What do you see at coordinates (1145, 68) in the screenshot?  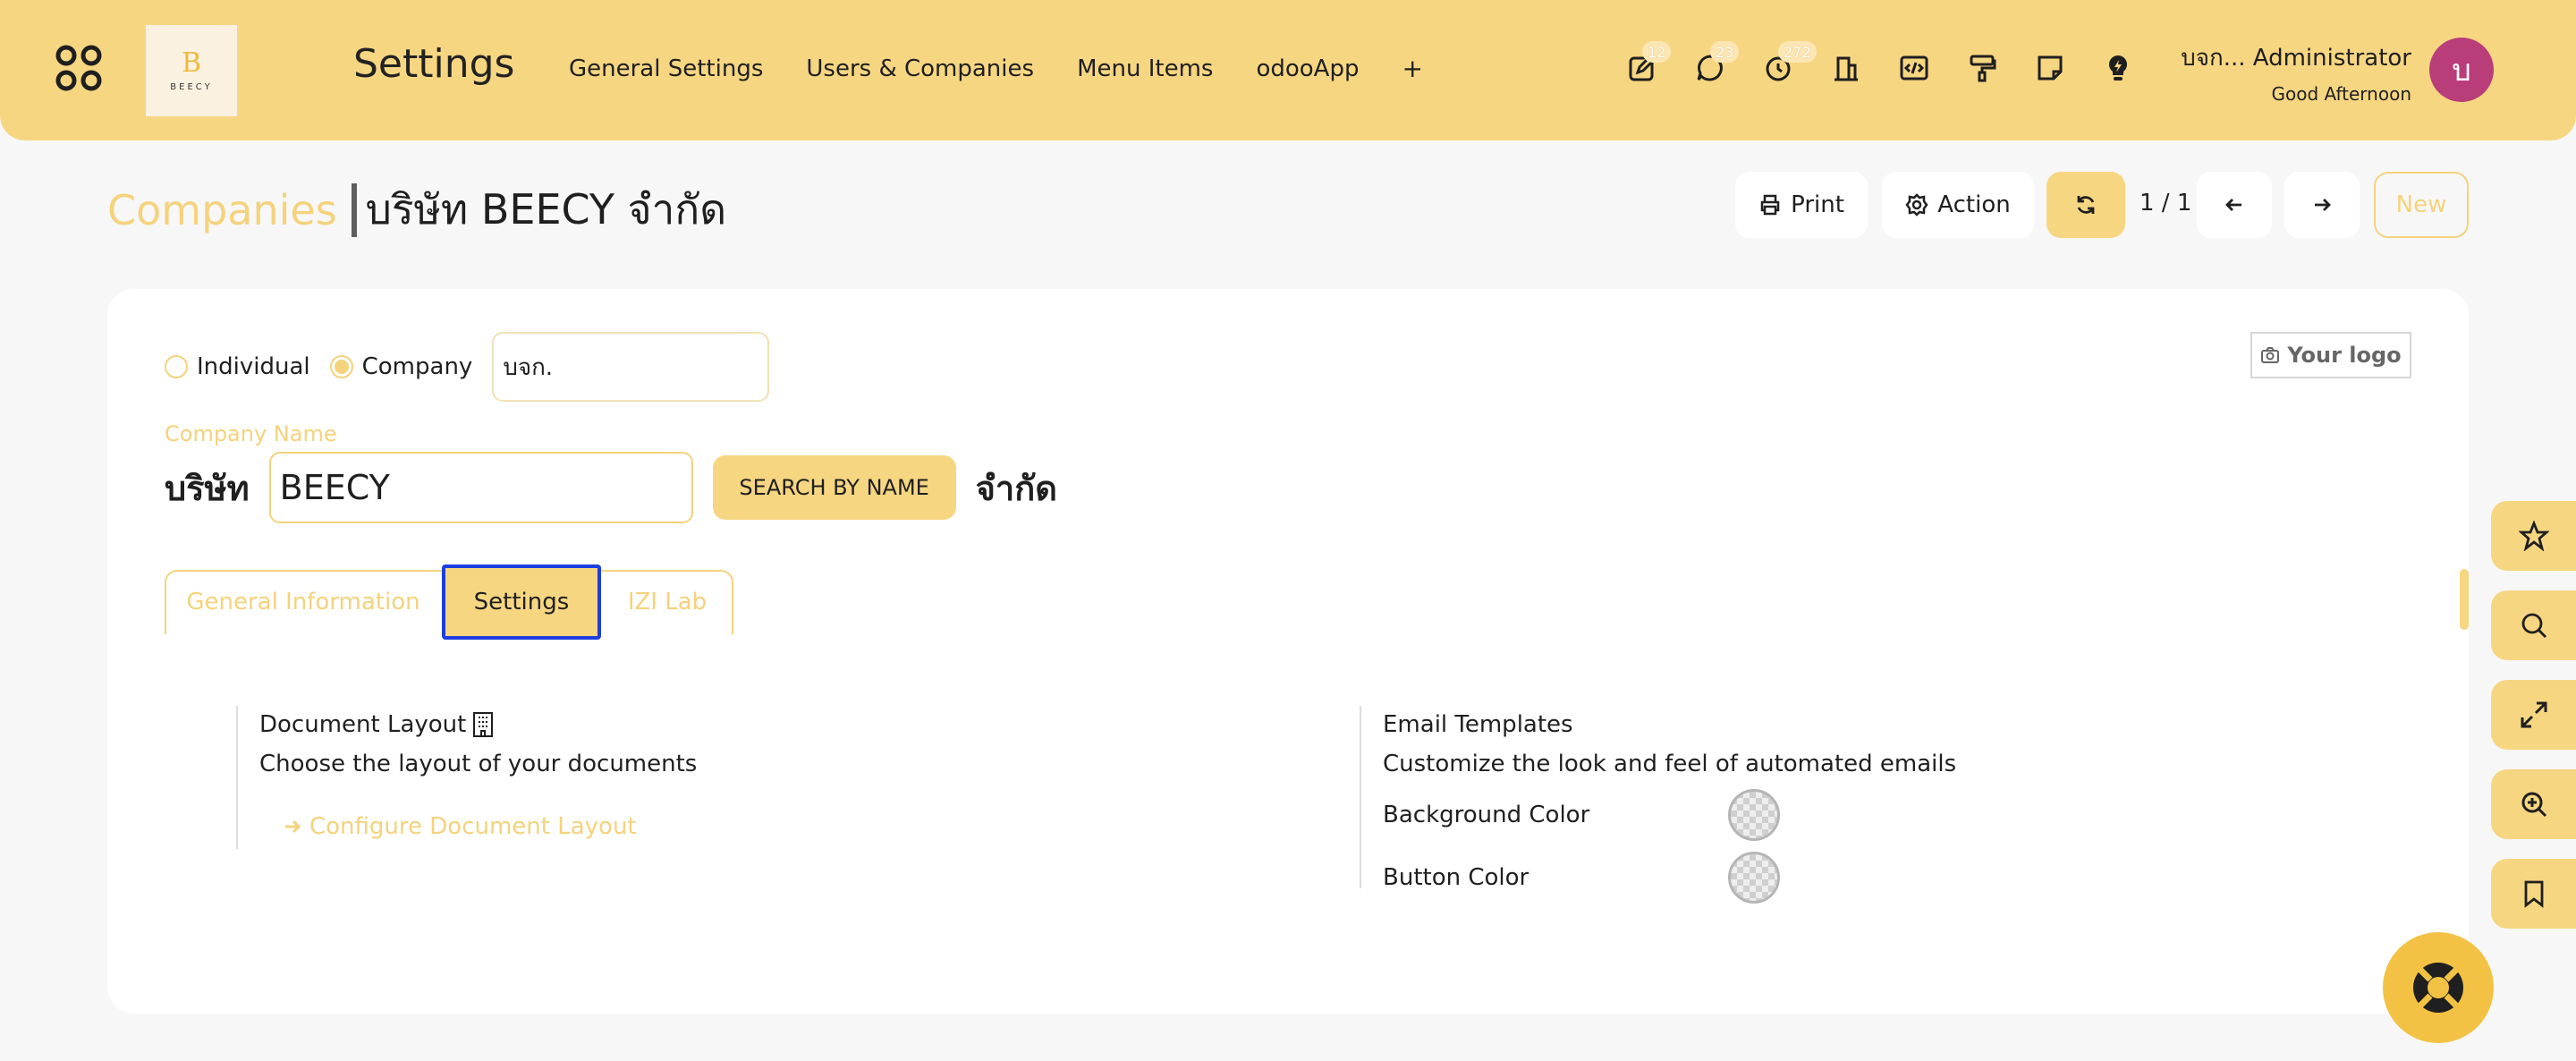 I see `menu-menu-items: Menu Items` at bounding box center [1145, 68].